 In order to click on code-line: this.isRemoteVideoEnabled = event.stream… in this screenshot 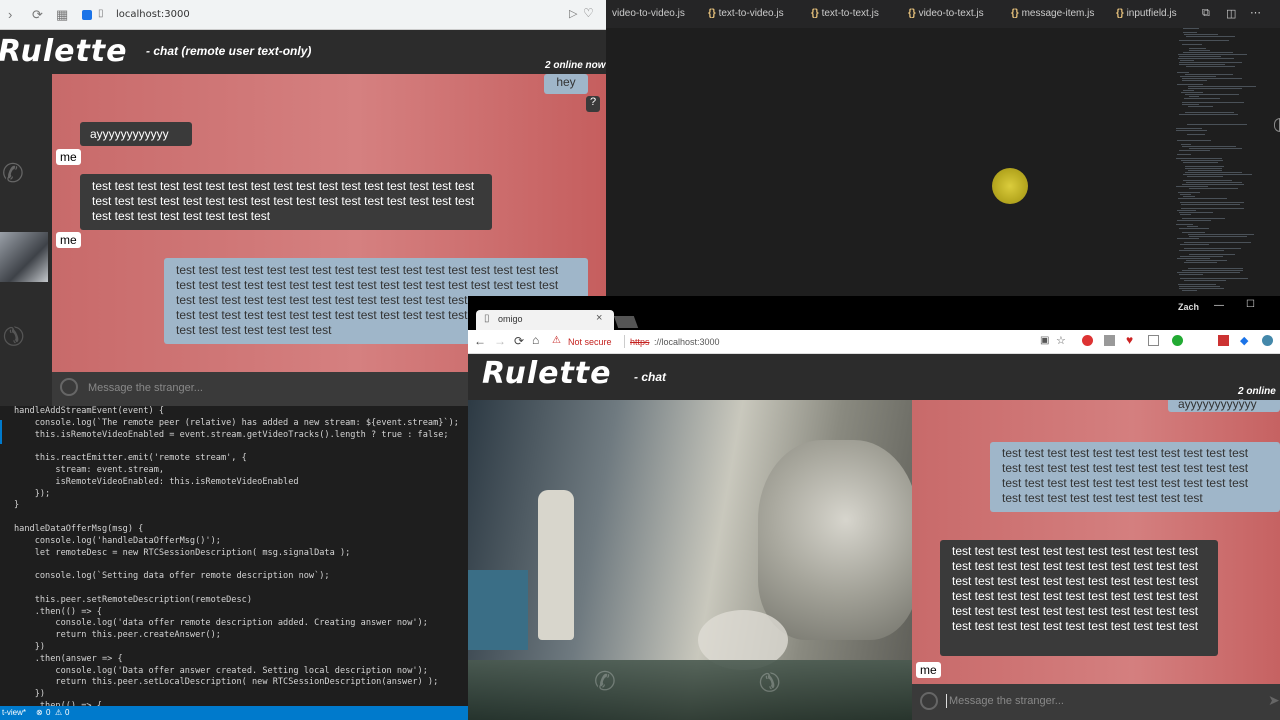, I will do `click(236, 436)`.